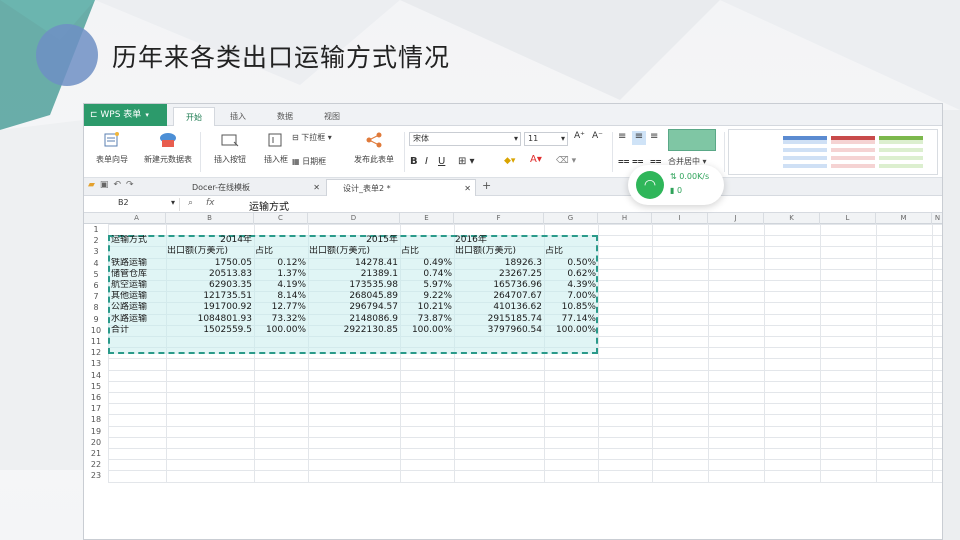  What do you see at coordinates (566, 161) in the screenshot?
I see `clear-format-icon: ⌫ ▾` at bounding box center [566, 161].